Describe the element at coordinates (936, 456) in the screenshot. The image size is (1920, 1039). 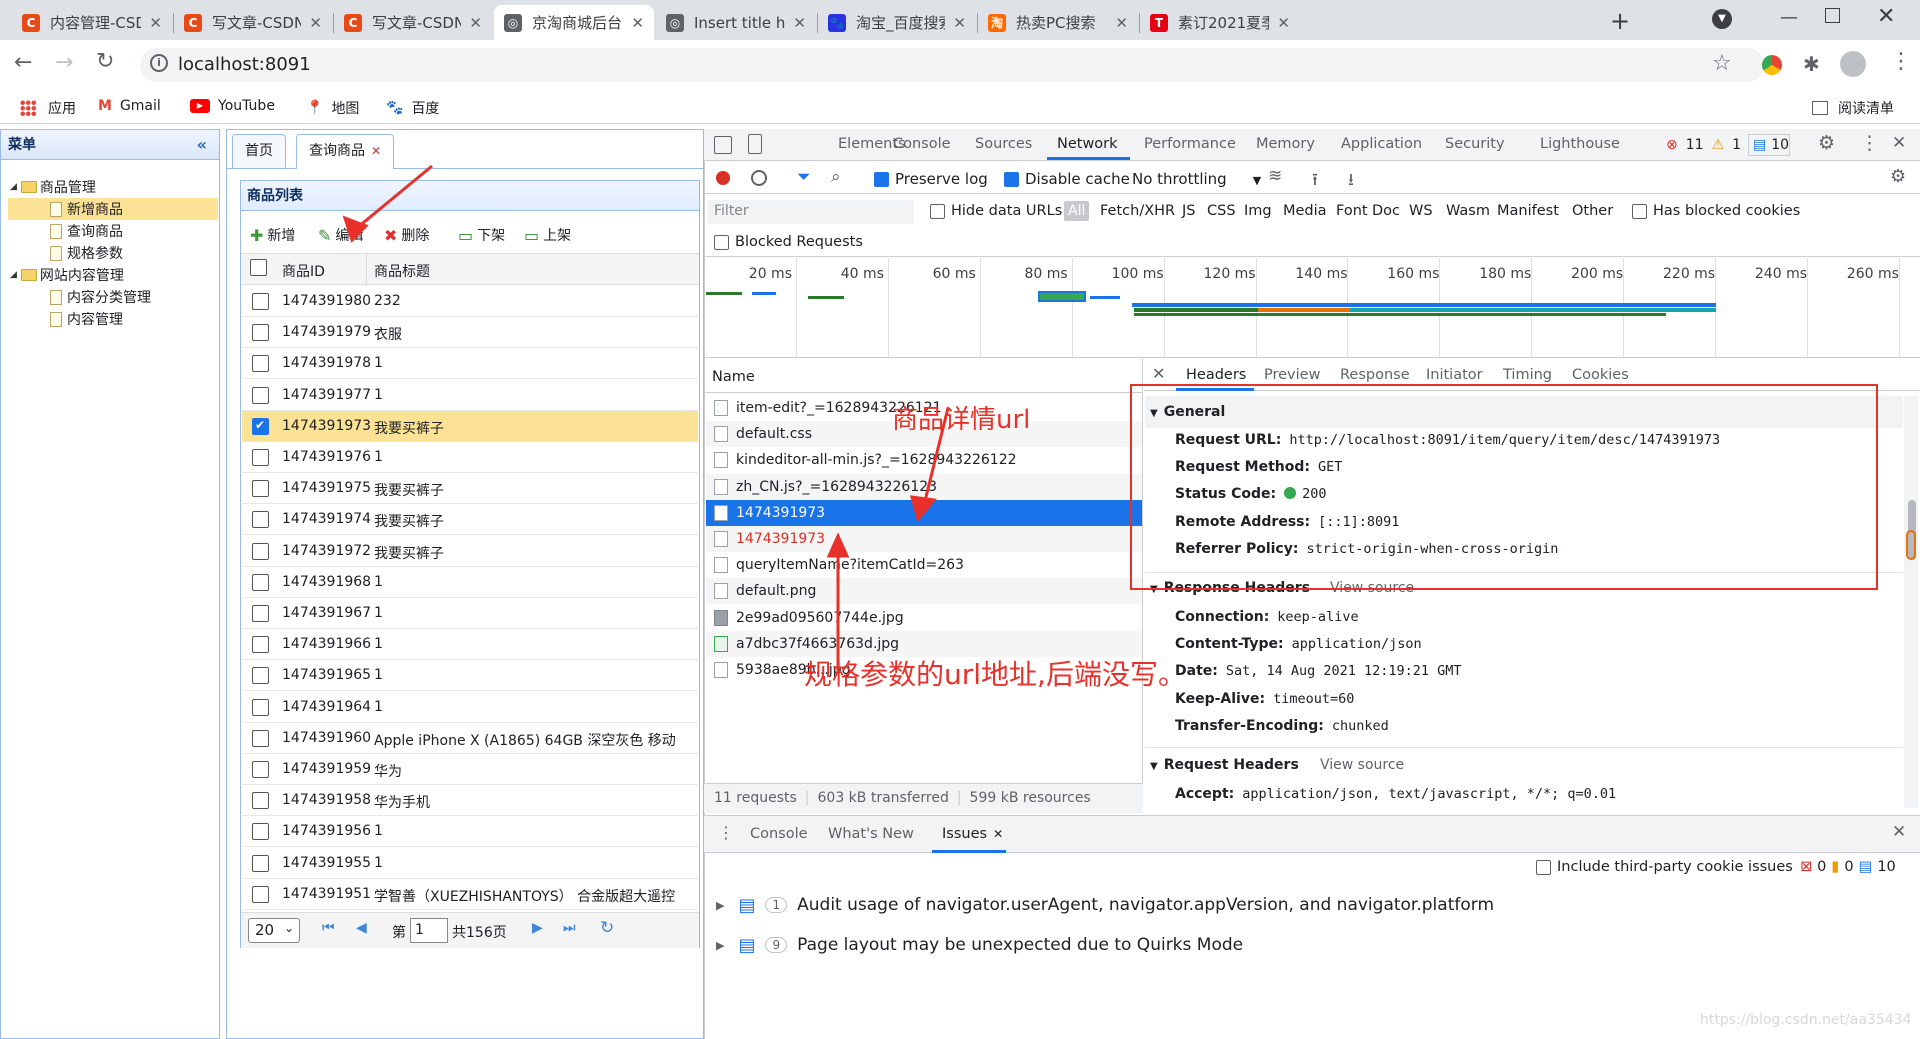
I see `arrow-to-request` at that location.